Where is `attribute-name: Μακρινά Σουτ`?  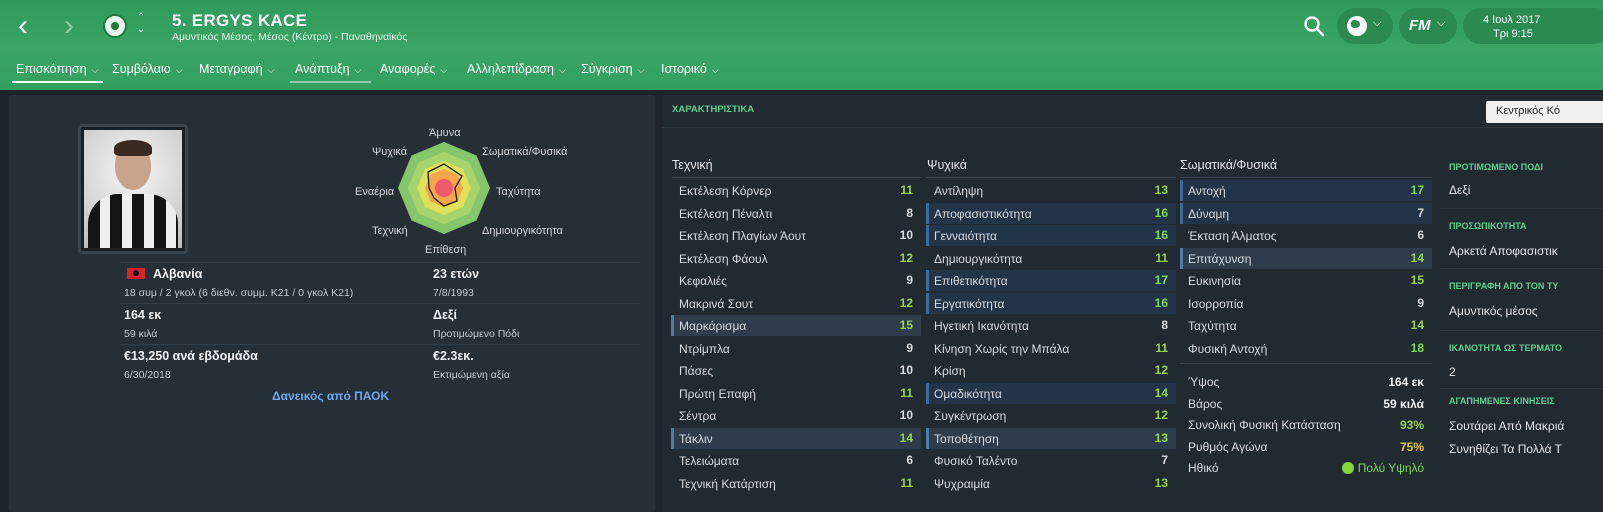
attribute-name: Μακρινά Σουτ is located at coordinates (716, 303).